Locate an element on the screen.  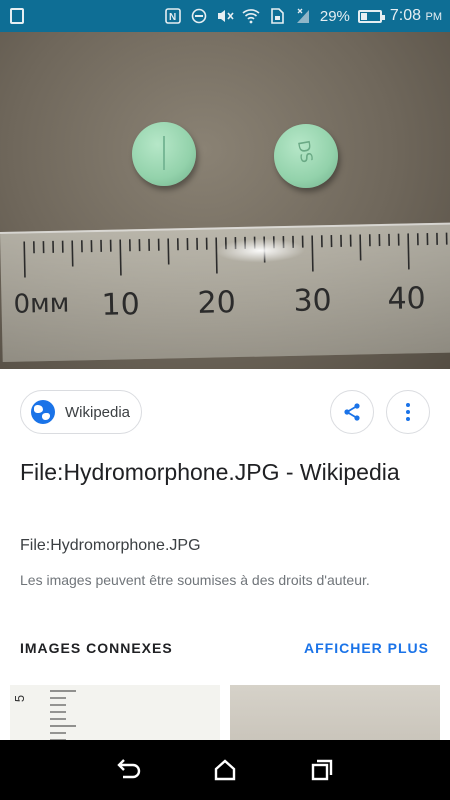
signal-icon is located at coordinates (303, 16).